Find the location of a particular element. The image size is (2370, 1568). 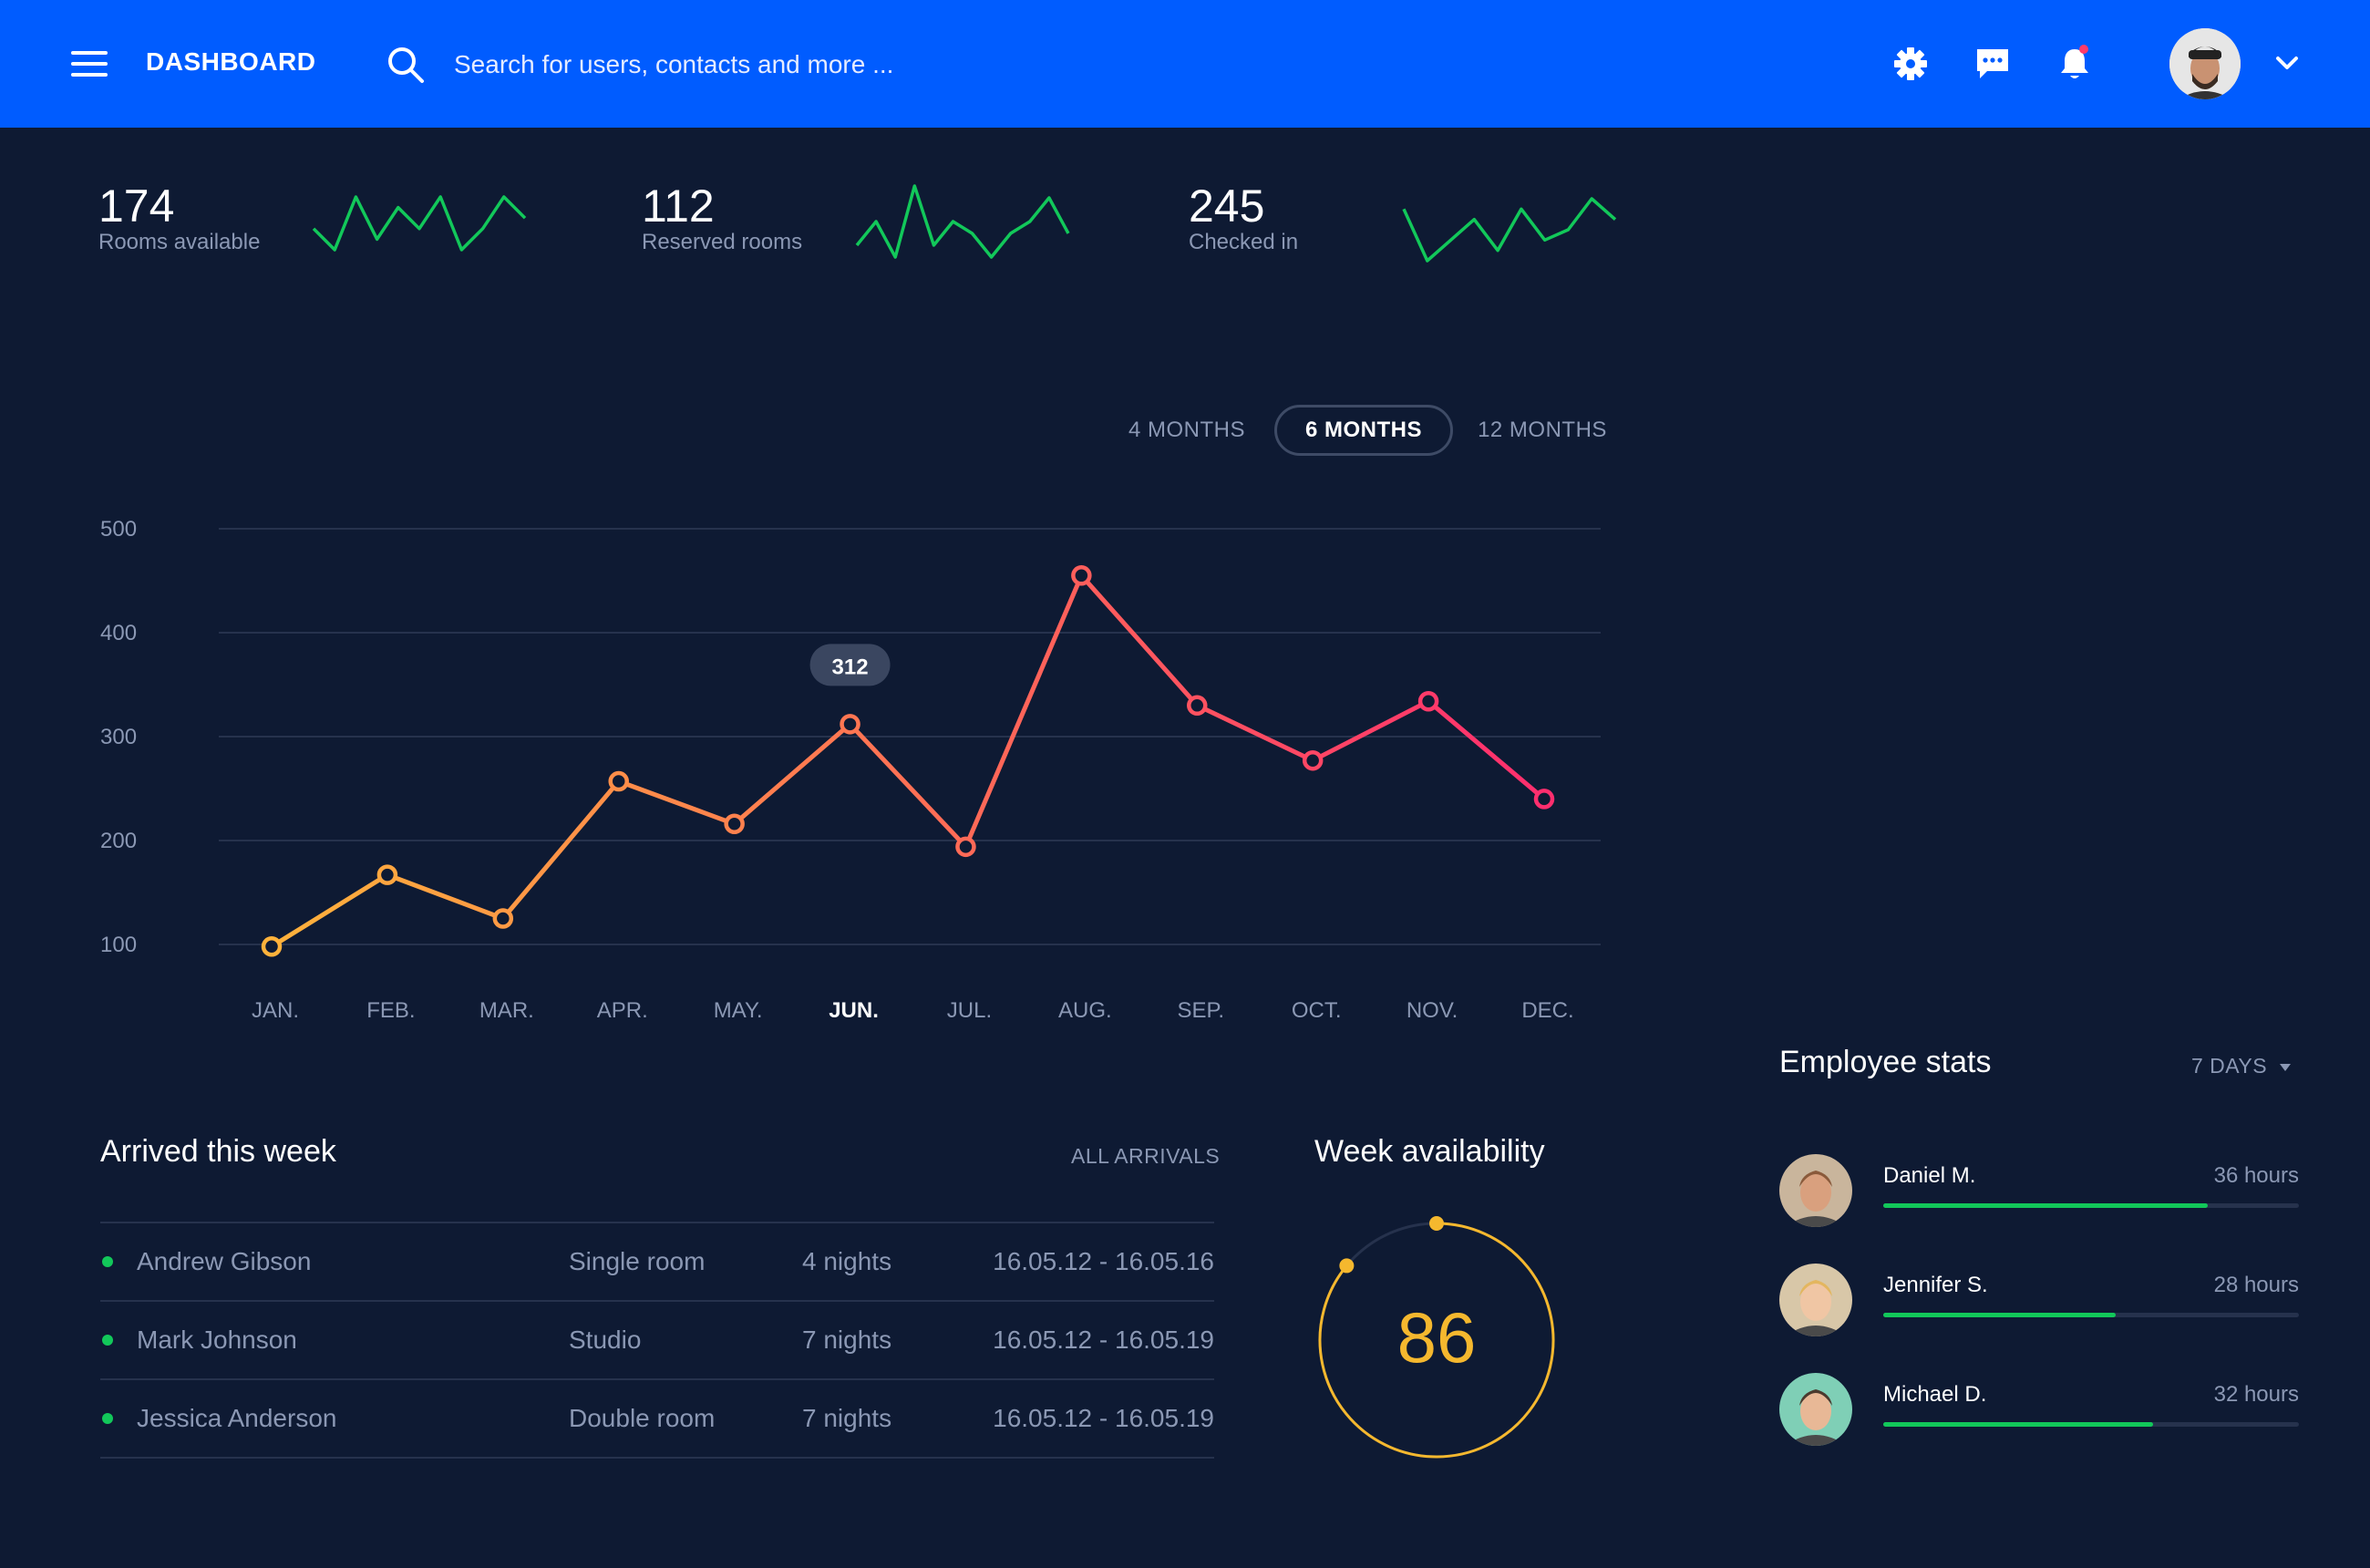

employee-row: Daniel M. 36 hours is located at coordinates (2039, 1192).